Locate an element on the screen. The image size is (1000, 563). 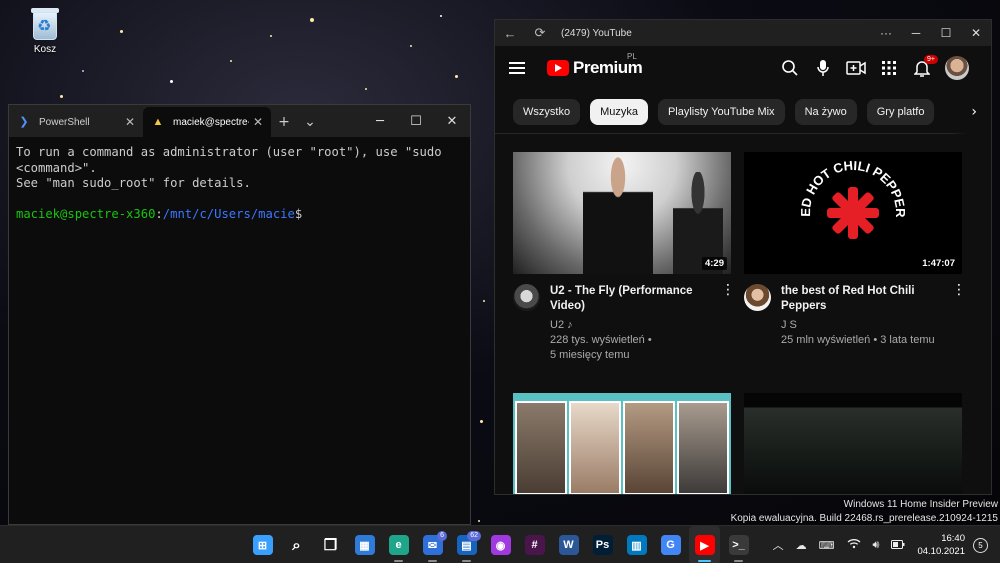
taskbar-app-outlook: ▤ 62 is located at coordinates (466, 544).